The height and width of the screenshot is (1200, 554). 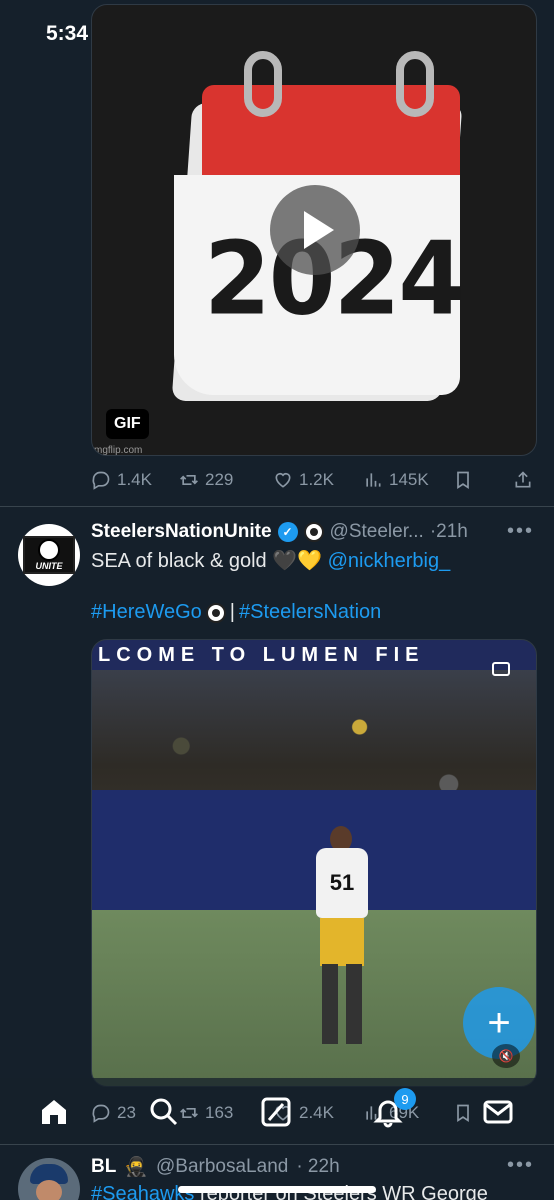 I want to click on tweet-header: BL 🥷 @BarbosaLand · 22h, so click(x=215, y=1167).